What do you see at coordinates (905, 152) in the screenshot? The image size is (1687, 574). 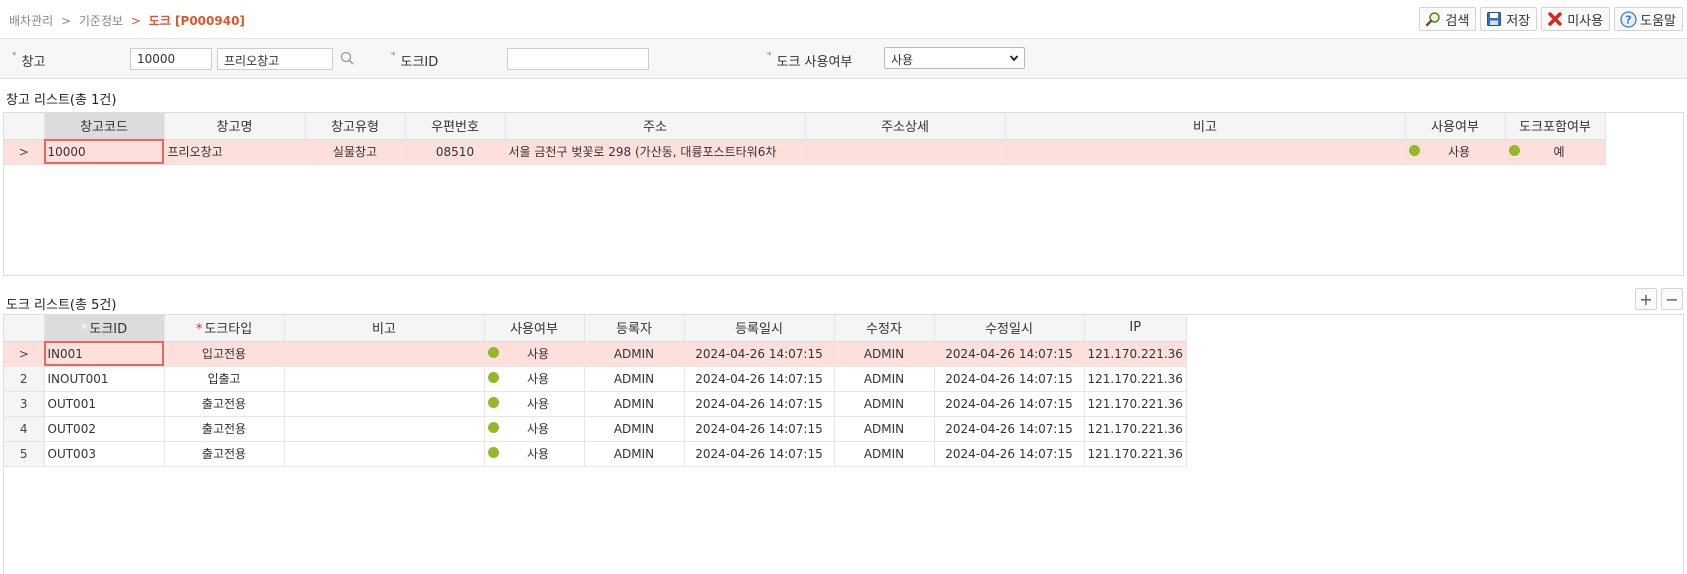 I see `address-detail-cell` at bounding box center [905, 152].